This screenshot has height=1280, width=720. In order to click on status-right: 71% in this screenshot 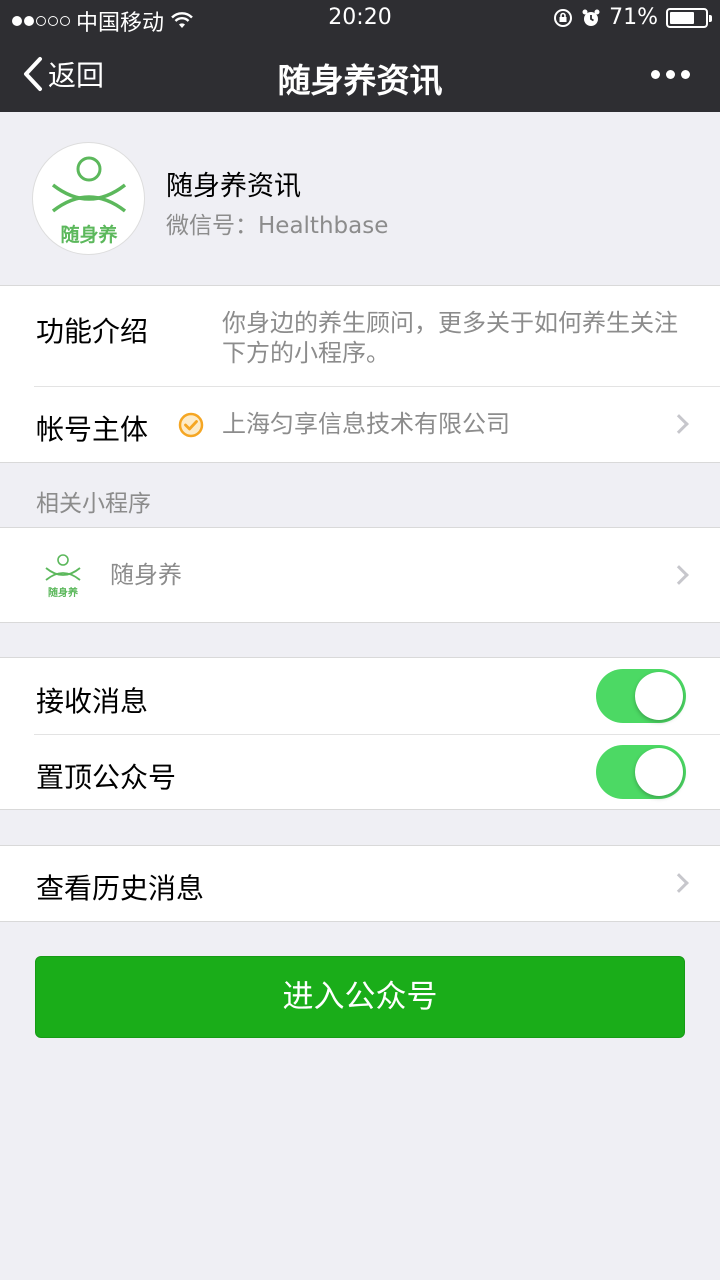, I will do `click(632, 17)`.